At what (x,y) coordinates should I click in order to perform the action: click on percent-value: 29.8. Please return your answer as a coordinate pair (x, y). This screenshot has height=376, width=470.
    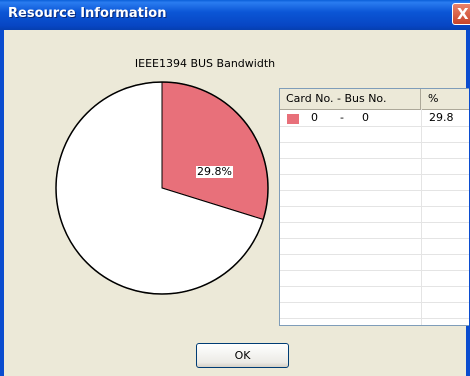
    Looking at the image, I should click on (441, 117).